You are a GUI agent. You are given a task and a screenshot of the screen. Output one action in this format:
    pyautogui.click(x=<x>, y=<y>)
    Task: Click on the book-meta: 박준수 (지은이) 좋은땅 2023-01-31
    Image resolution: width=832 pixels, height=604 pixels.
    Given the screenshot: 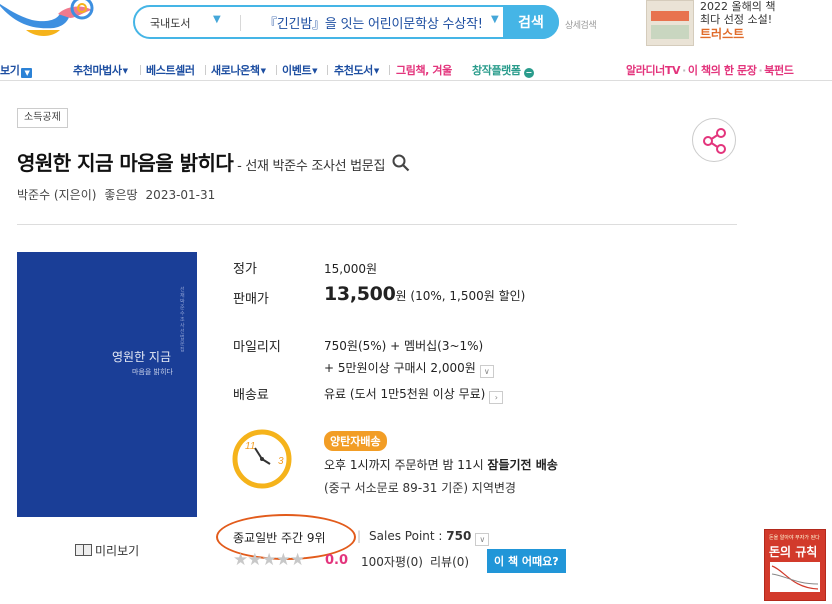 What is the action you would take?
    pyautogui.click(x=120, y=194)
    